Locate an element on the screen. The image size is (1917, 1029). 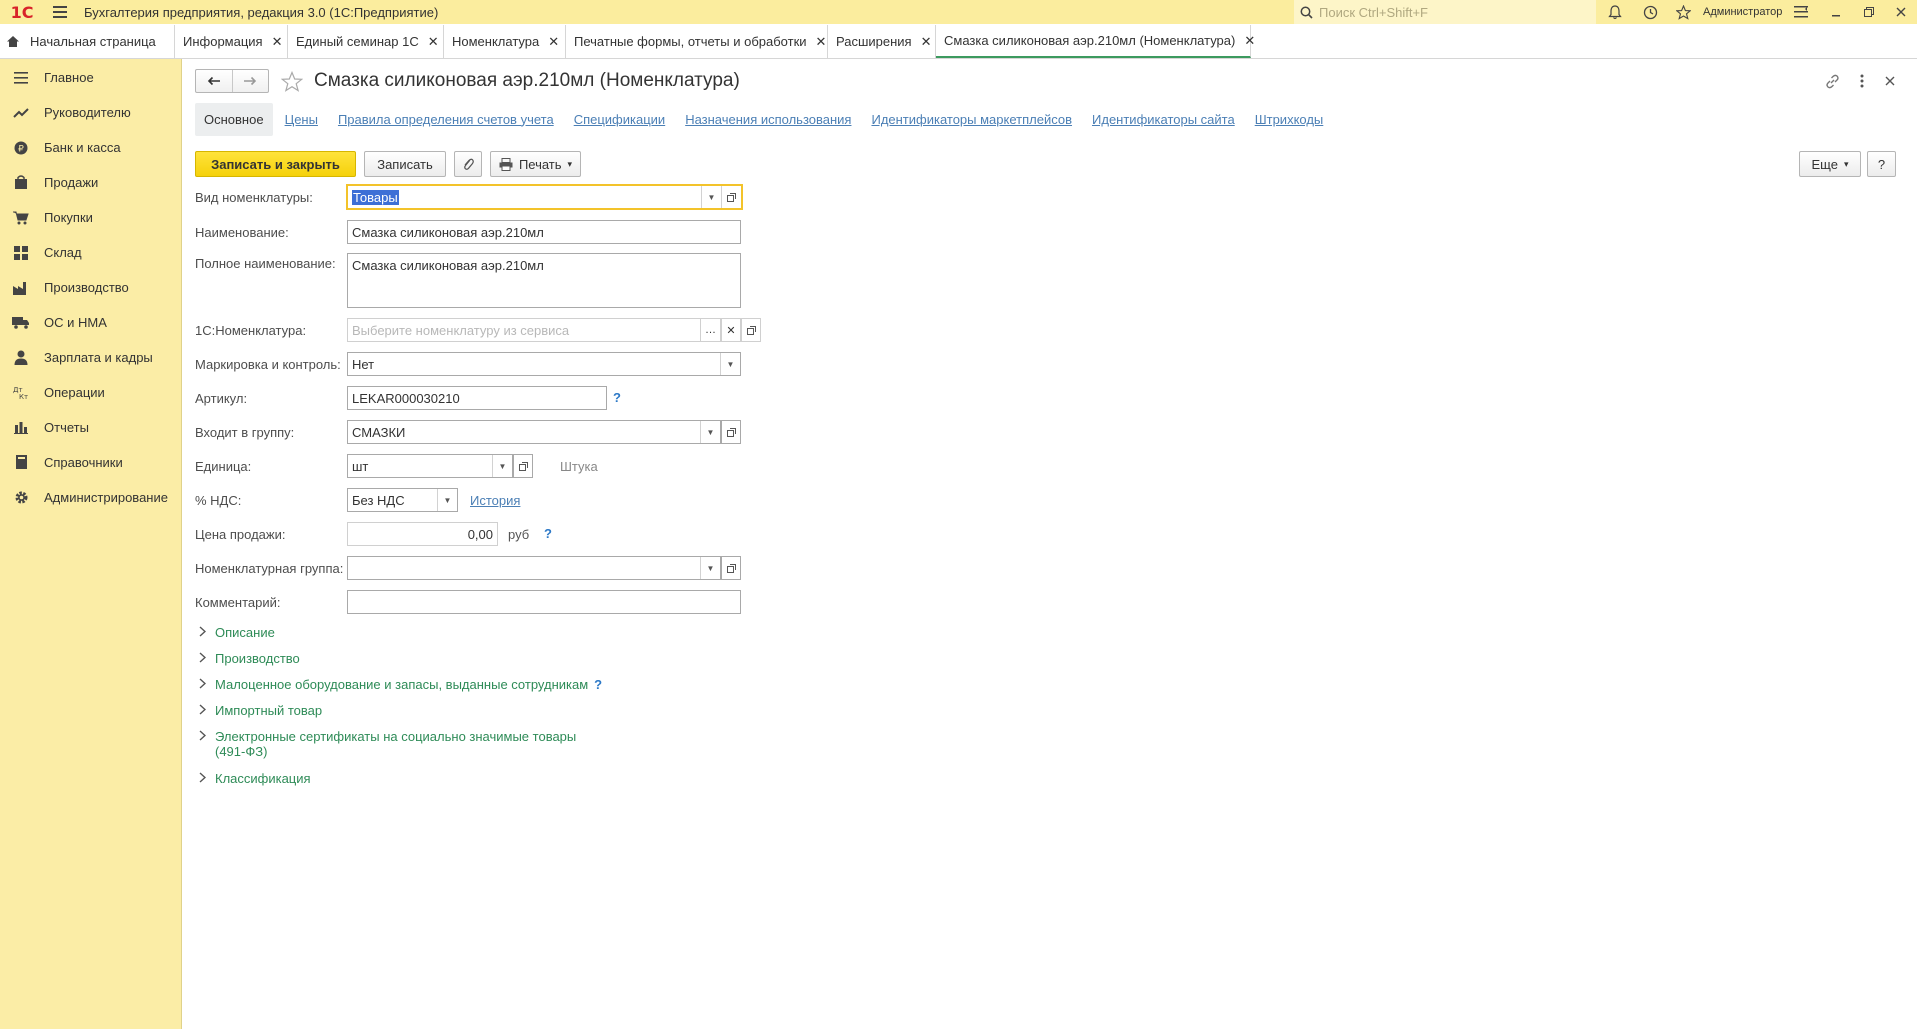
person-icon is located at coordinates (21, 358).